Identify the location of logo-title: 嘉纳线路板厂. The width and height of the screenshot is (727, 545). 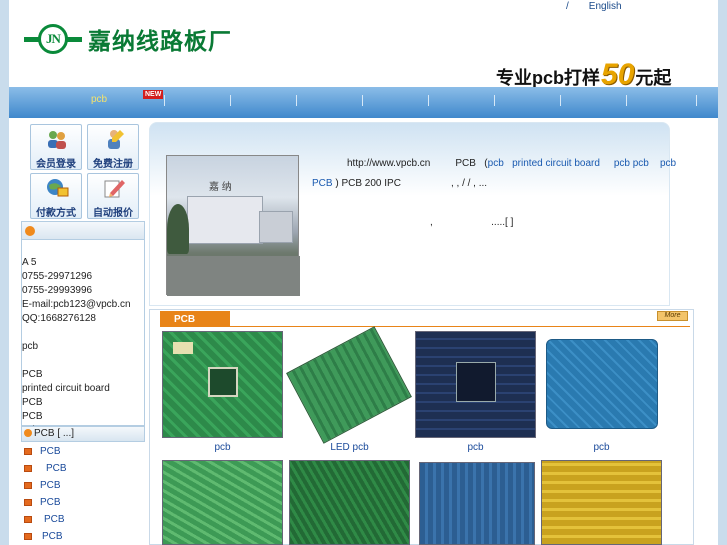
(160, 41).